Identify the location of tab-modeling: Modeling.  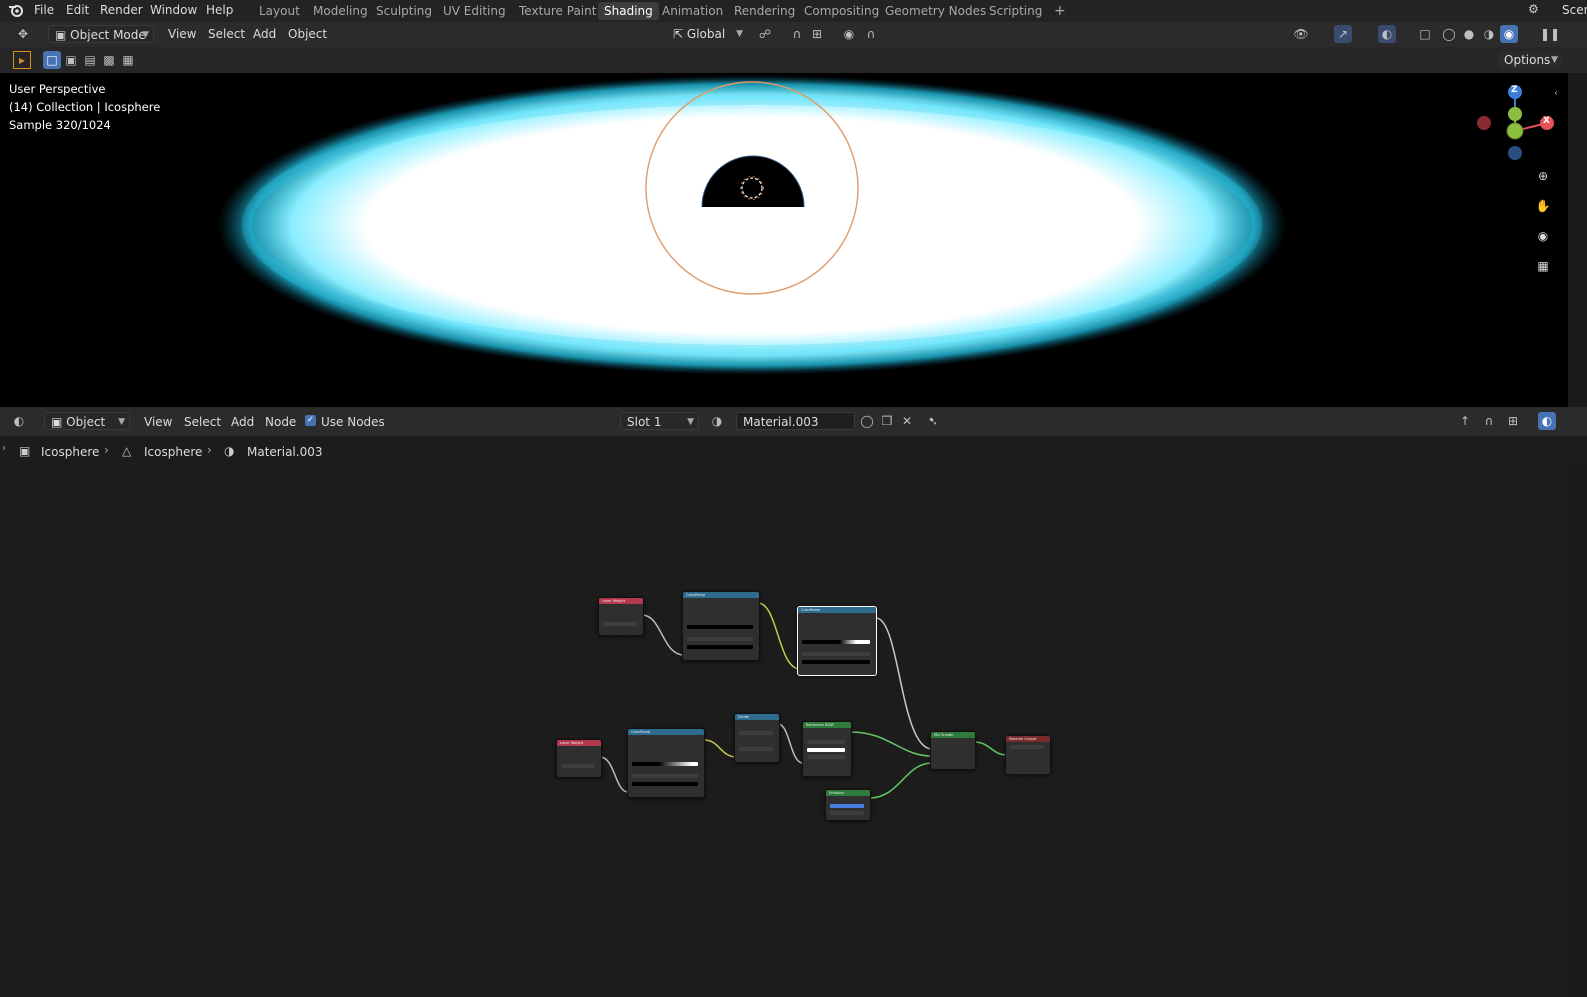
(340, 11).